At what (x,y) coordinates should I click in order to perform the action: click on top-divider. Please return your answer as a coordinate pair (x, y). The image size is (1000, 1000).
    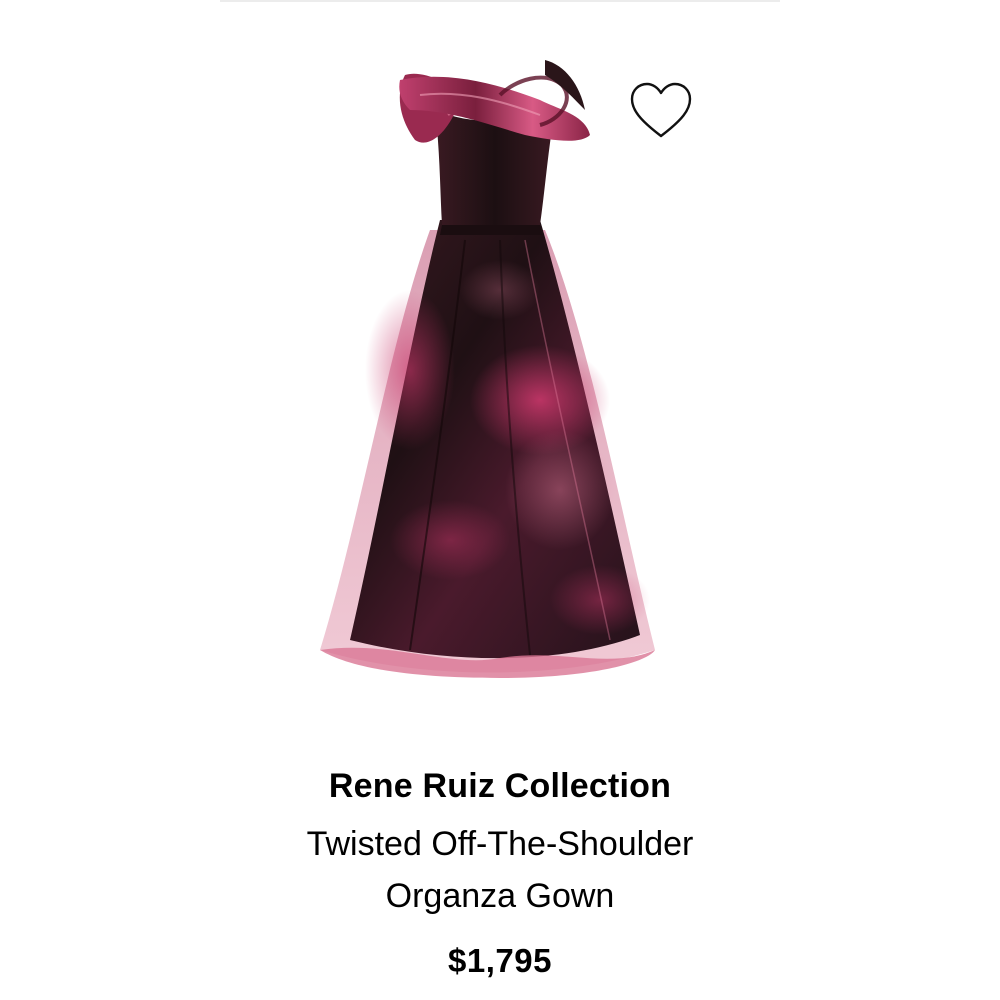
    Looking at the image, I should click on (500, 1).